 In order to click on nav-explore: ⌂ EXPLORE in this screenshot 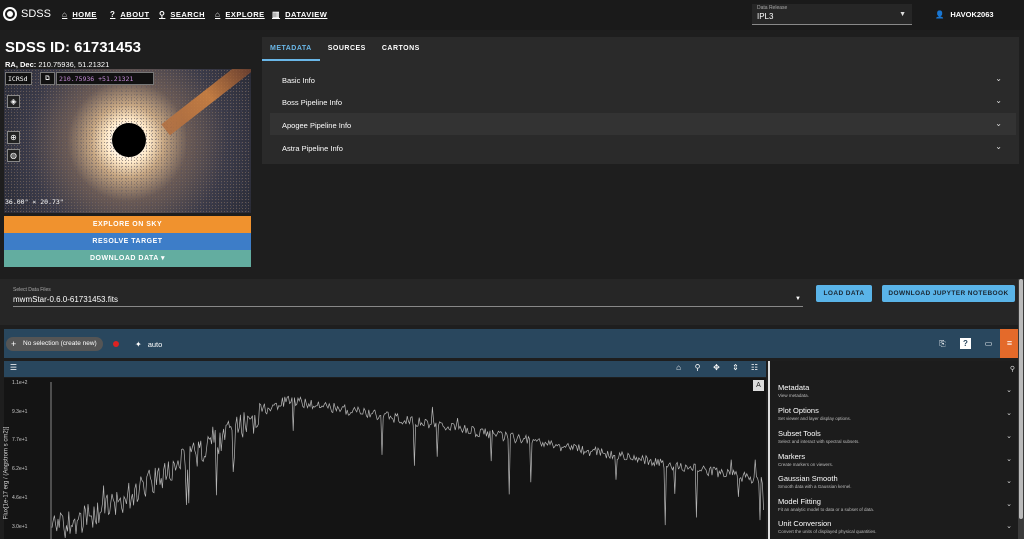, I will do `click(240, 14)`.